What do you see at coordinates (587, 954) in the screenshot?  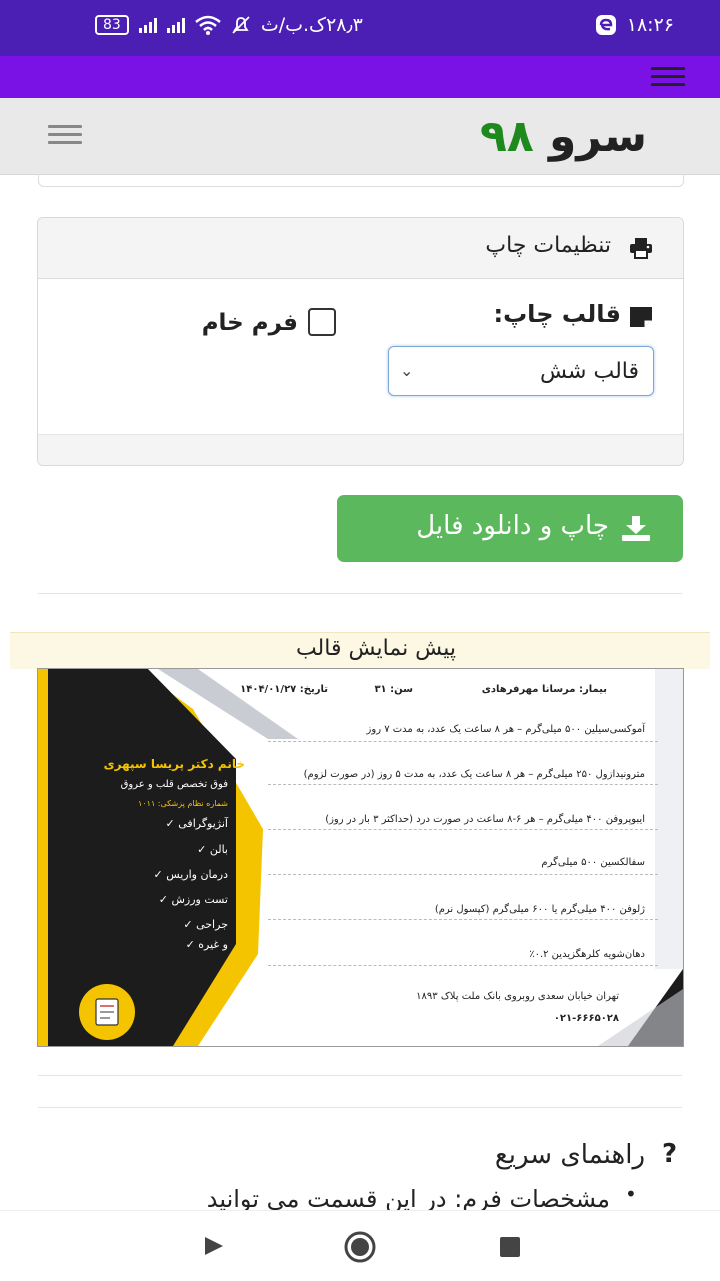 I see `prescription-line: دهان‌شویه کلرهگزیدین ۰.۲٪` at bounding box center [587, 954].